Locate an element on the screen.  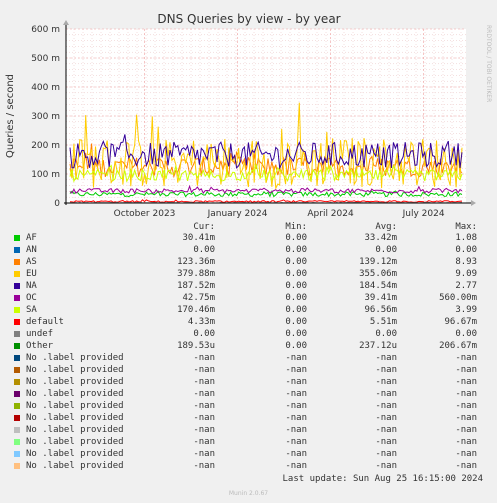
legend-label: EU is located at coordinates (31, 274).